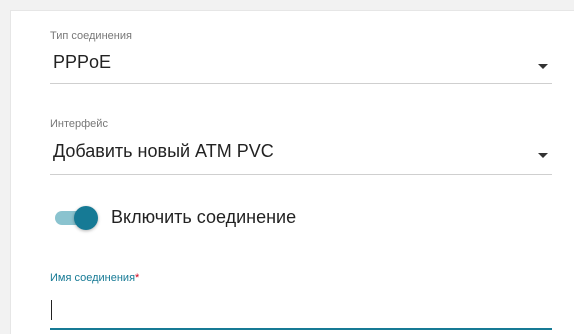 The height and width of the screenshot is (334, 574). I want to click on connection-name-label-text: Имя соединения, so click(93, 278).